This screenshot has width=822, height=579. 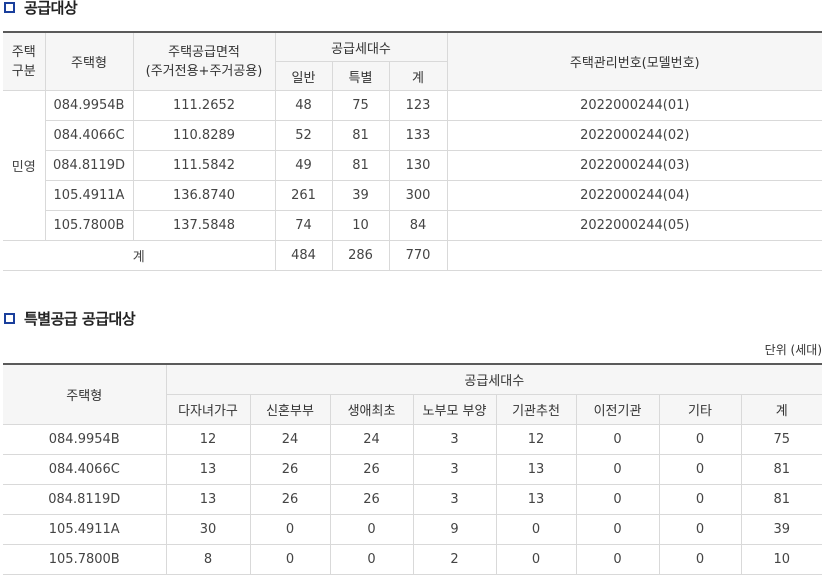 What do you see at coordinates (781, 529) in the screenshot?
I see `cell-total: 39` at bounding box center [781, 529].